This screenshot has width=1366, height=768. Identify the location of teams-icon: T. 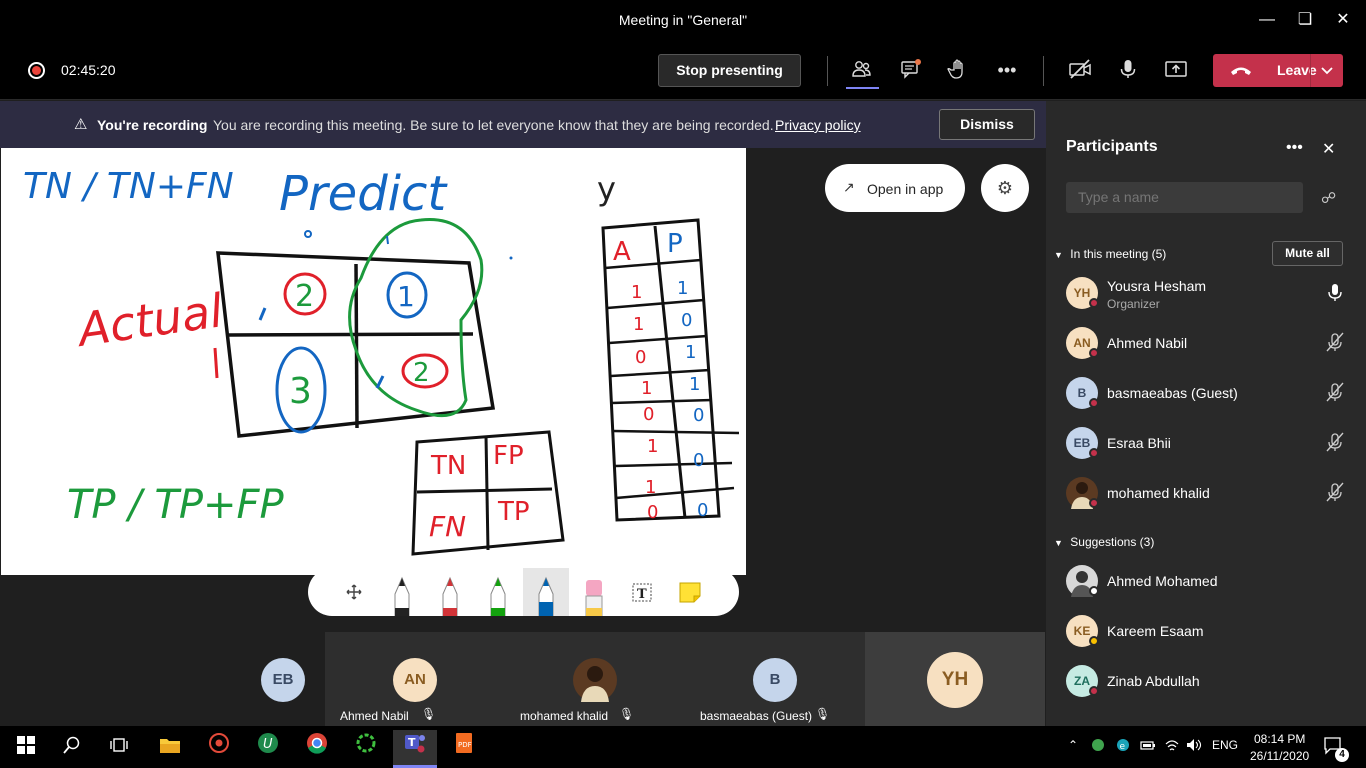
(415, 748).